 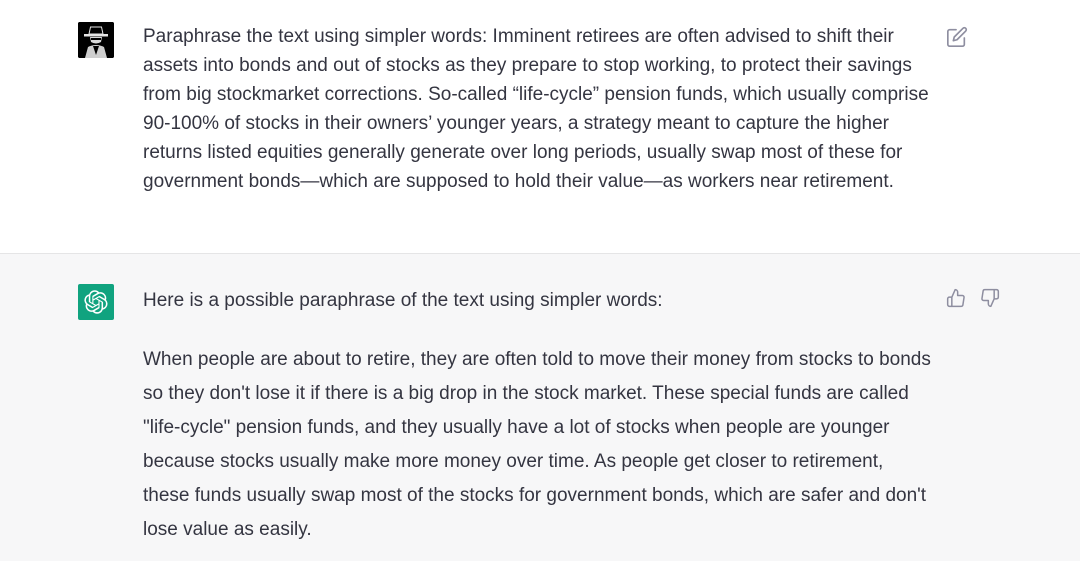 What do you see at coordinates (957, 37) in the screenshot?
I see `edit-icon` at bounding box center [957, 37].